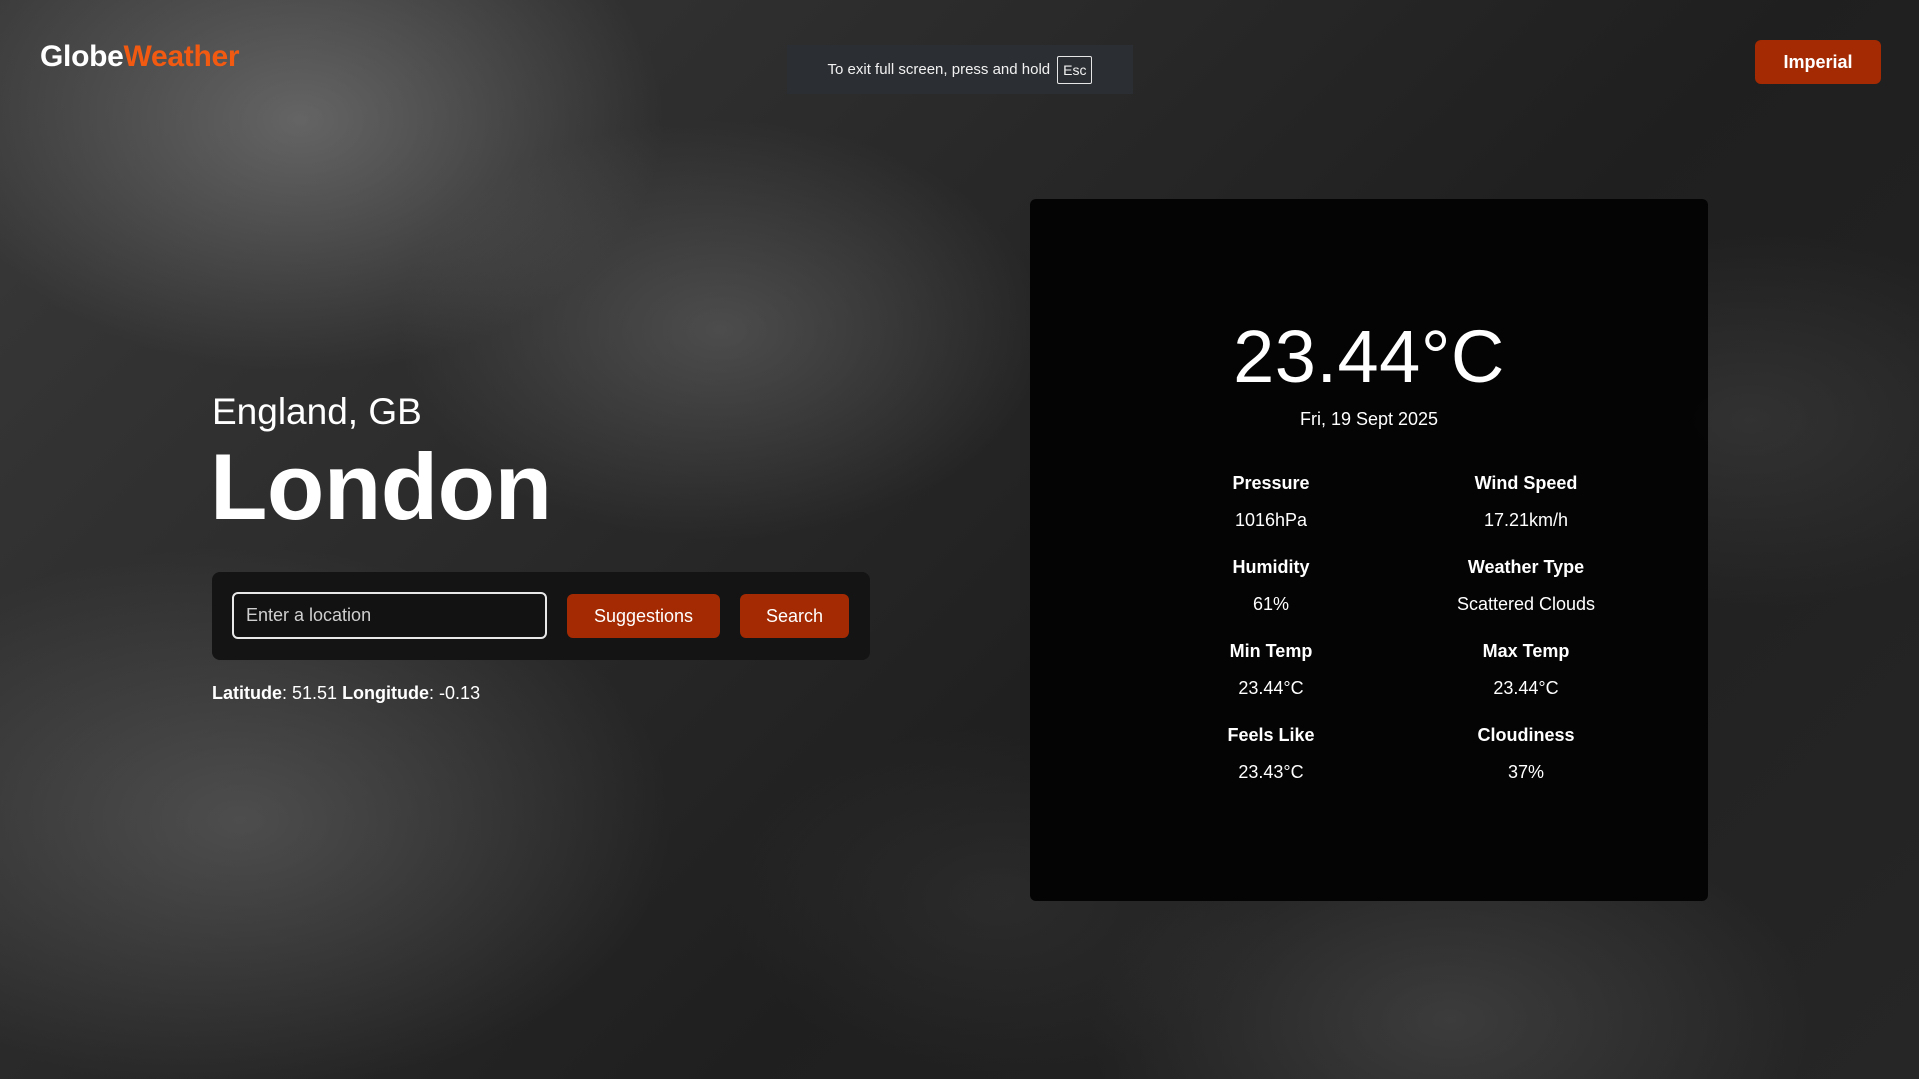 The image size is (1919, 1079). I want to click on stat-value: 23.43°C, so click(1271, 772).